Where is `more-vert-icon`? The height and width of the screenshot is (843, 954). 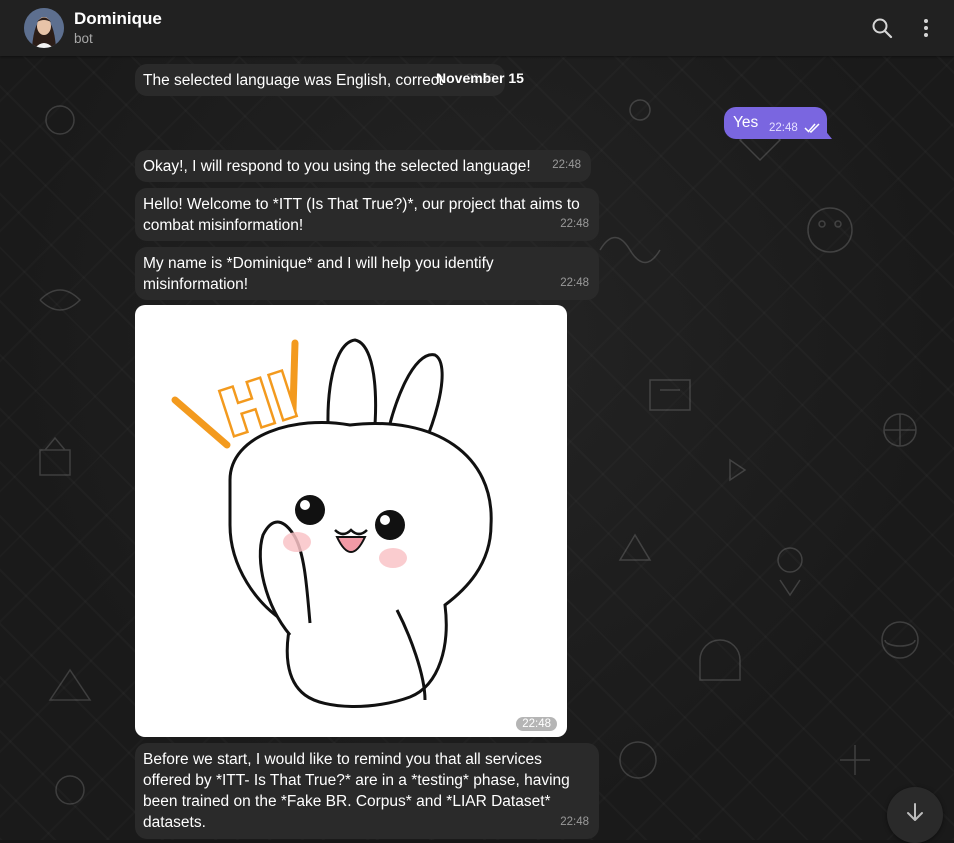 more-vert-icon is located at coordinates (926, 28).